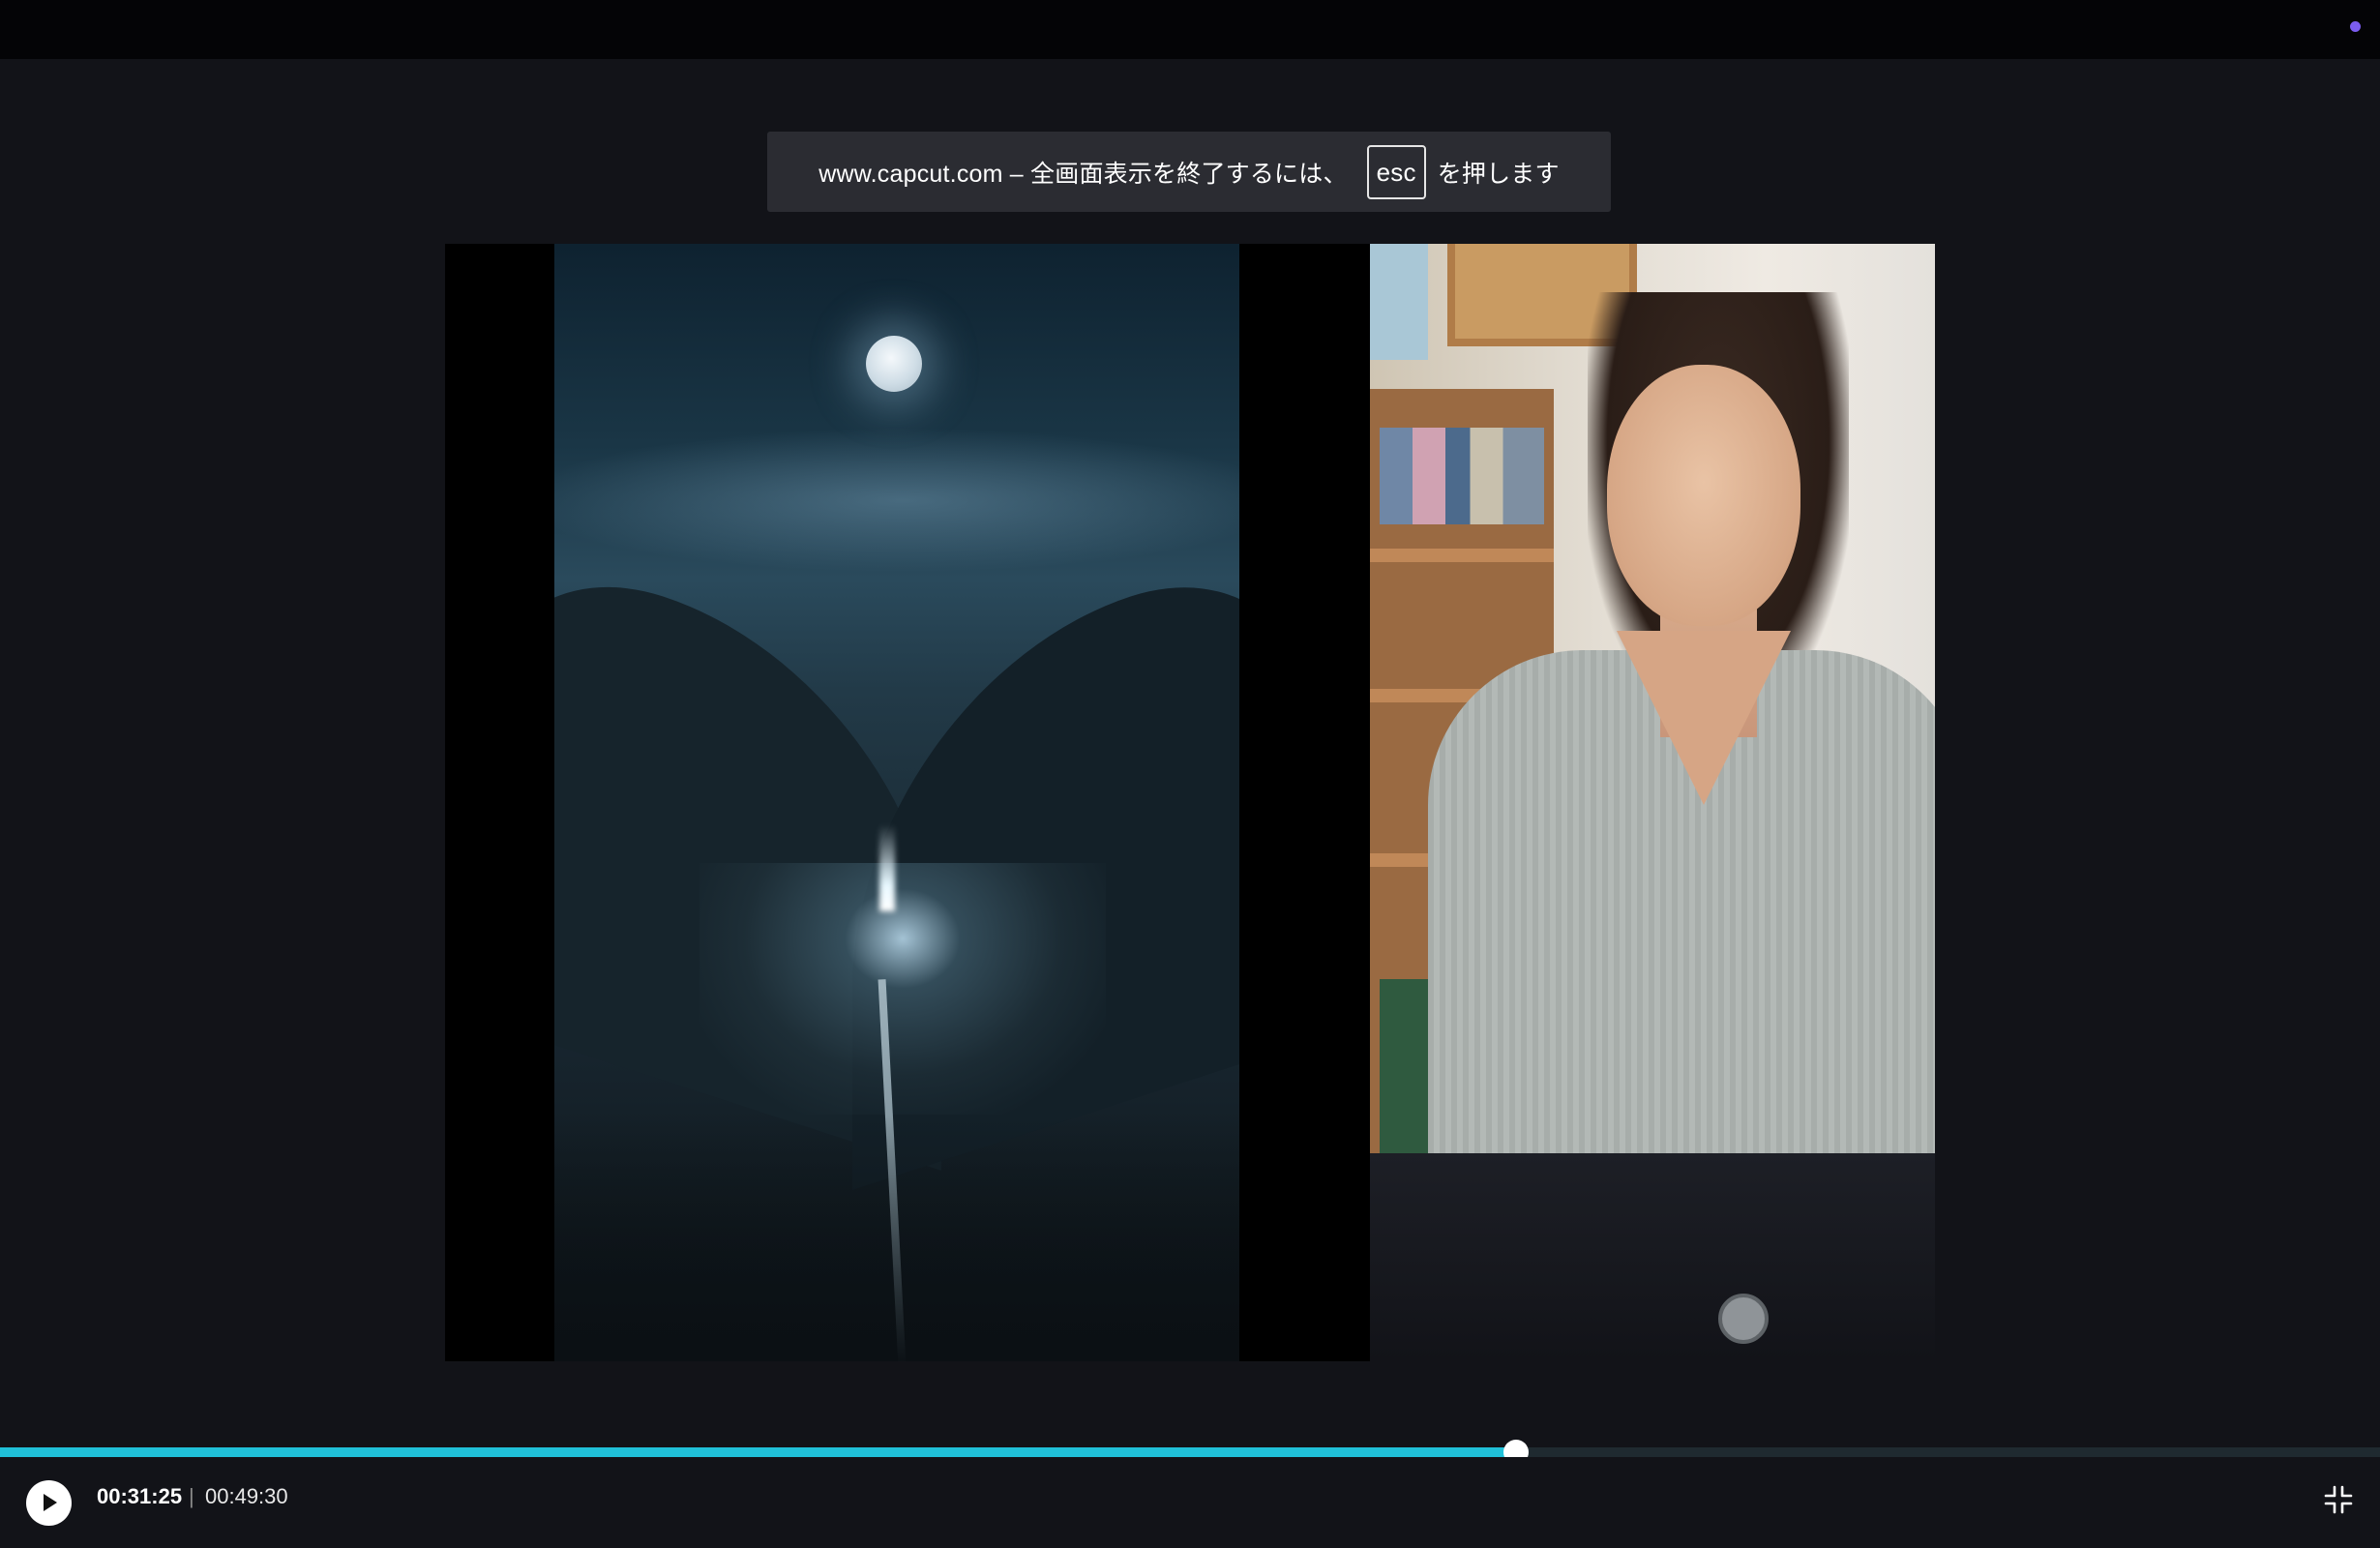  Describe the element at coordinates (1083, 174) in the screenshot. I see `notice-prefix: www.capcut.com – 全画面表示を終了するには、` at that location.